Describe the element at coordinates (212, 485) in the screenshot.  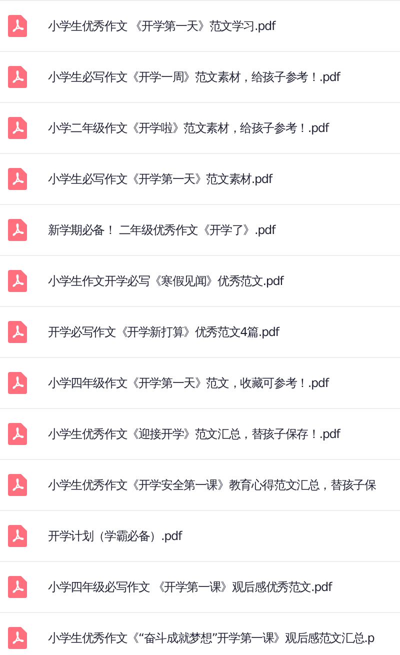
I see `file-name: 小学生优秀作文《开学安全第一课》教育心得范文汇总，替孩子保` at that location.